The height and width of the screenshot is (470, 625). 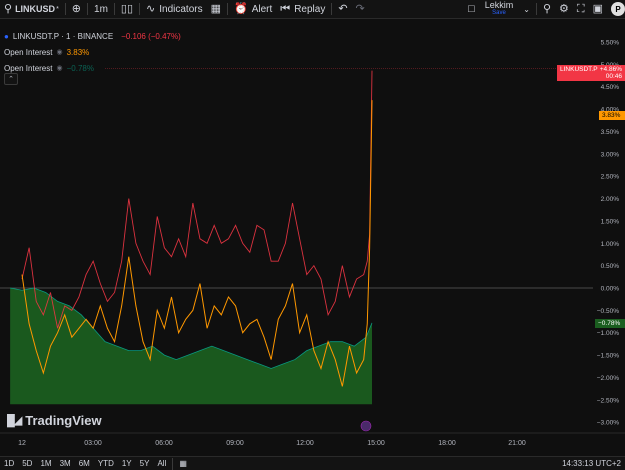 I want to click on range-5d: 5D, so click(x=27, y=463).